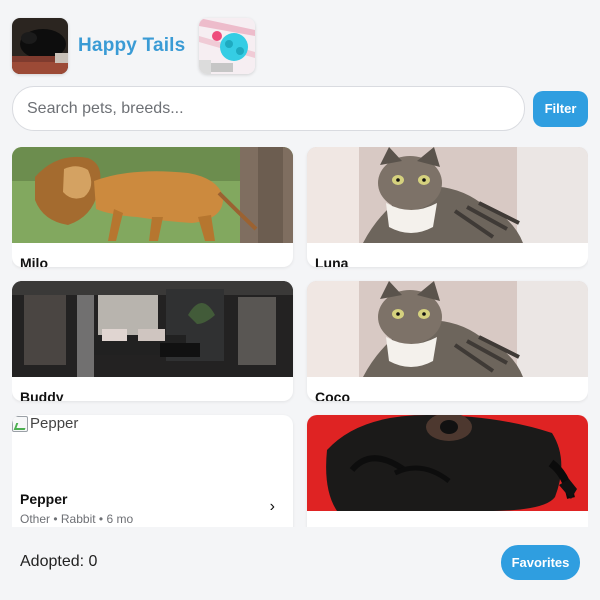 Image resolution: width=600 pixels, height=600 pixels. What do you see at coordinates (272, 507) in the screenshot?
I see `chevron-right-icon: ›` at bounding box center [272, 507].